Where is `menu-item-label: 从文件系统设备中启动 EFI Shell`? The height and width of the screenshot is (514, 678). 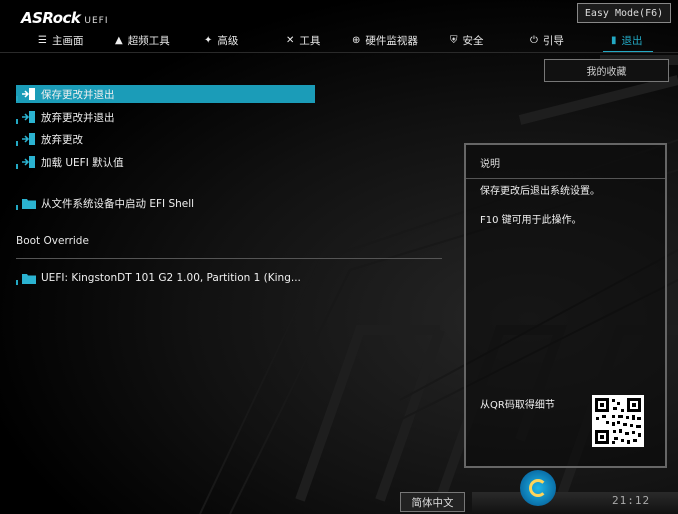 menu-item-label: 从文件系统设备中启动 EFI Shell is located at coordinates (118, 203).